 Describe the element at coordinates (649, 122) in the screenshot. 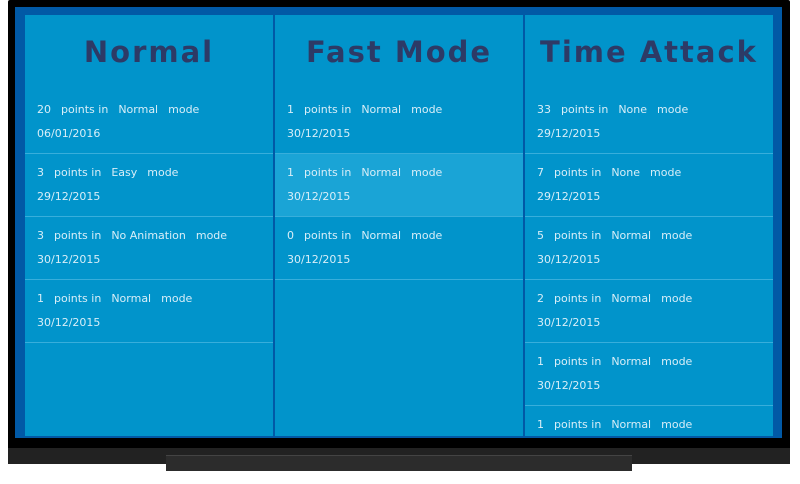

I see `score-row: 33 points in None mode 29/12/2015` at that location.